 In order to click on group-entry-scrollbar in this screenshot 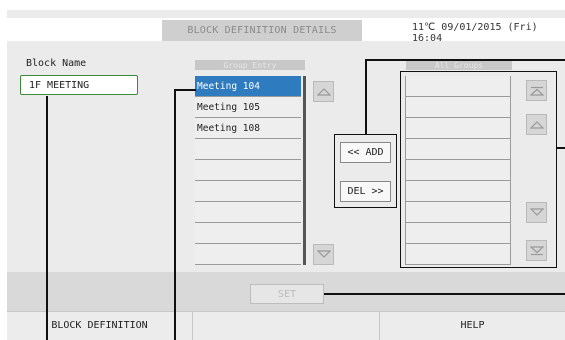, I will do `click(304, 170)`.